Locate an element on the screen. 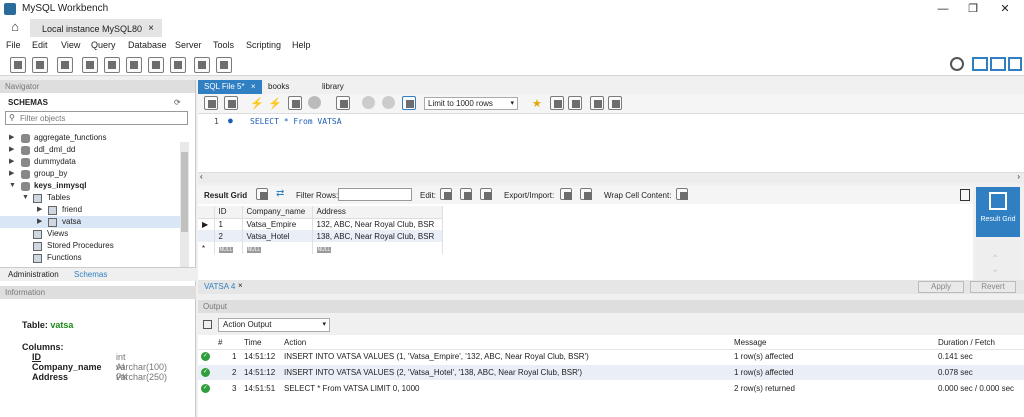  toggle-output-icon is located at coordinates (998, 64).